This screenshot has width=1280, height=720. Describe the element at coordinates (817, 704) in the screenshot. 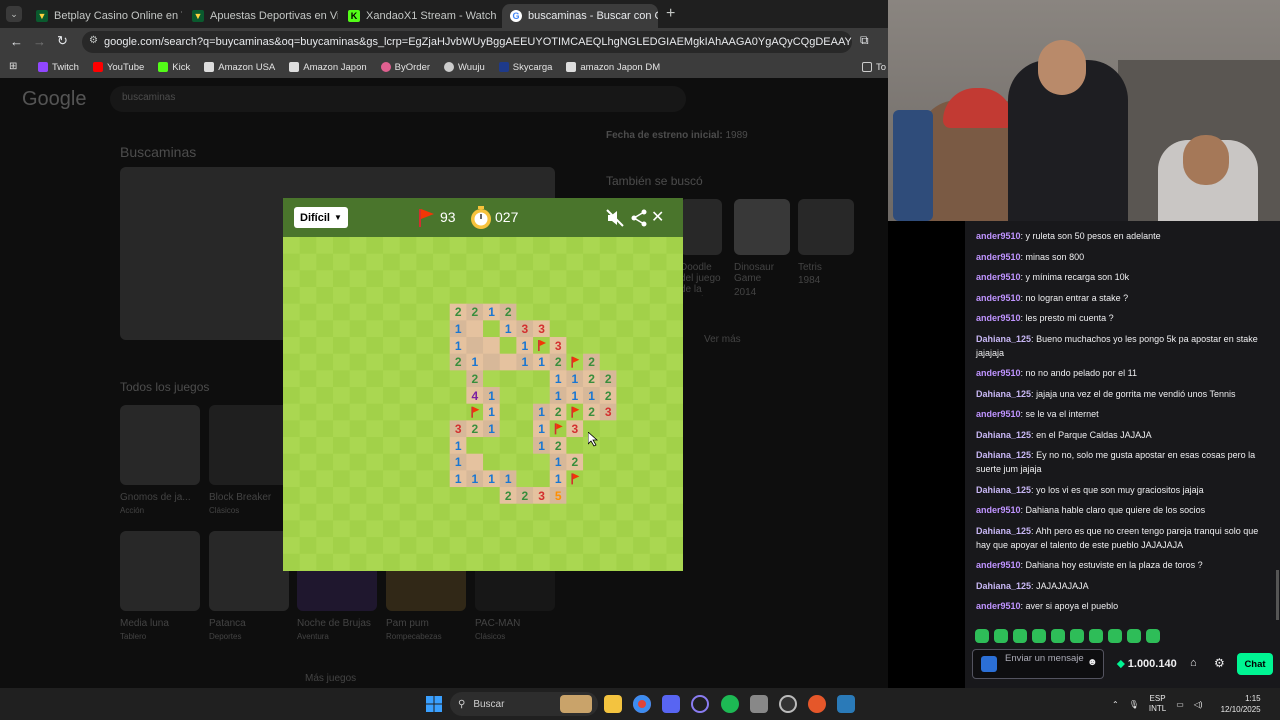

I see `app-icon` at that location.